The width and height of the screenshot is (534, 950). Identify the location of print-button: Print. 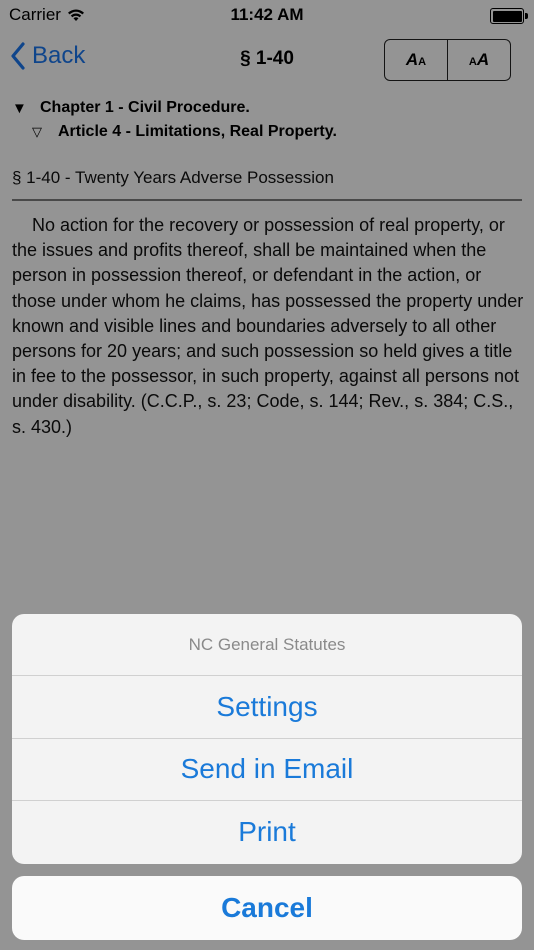
(267, 832).